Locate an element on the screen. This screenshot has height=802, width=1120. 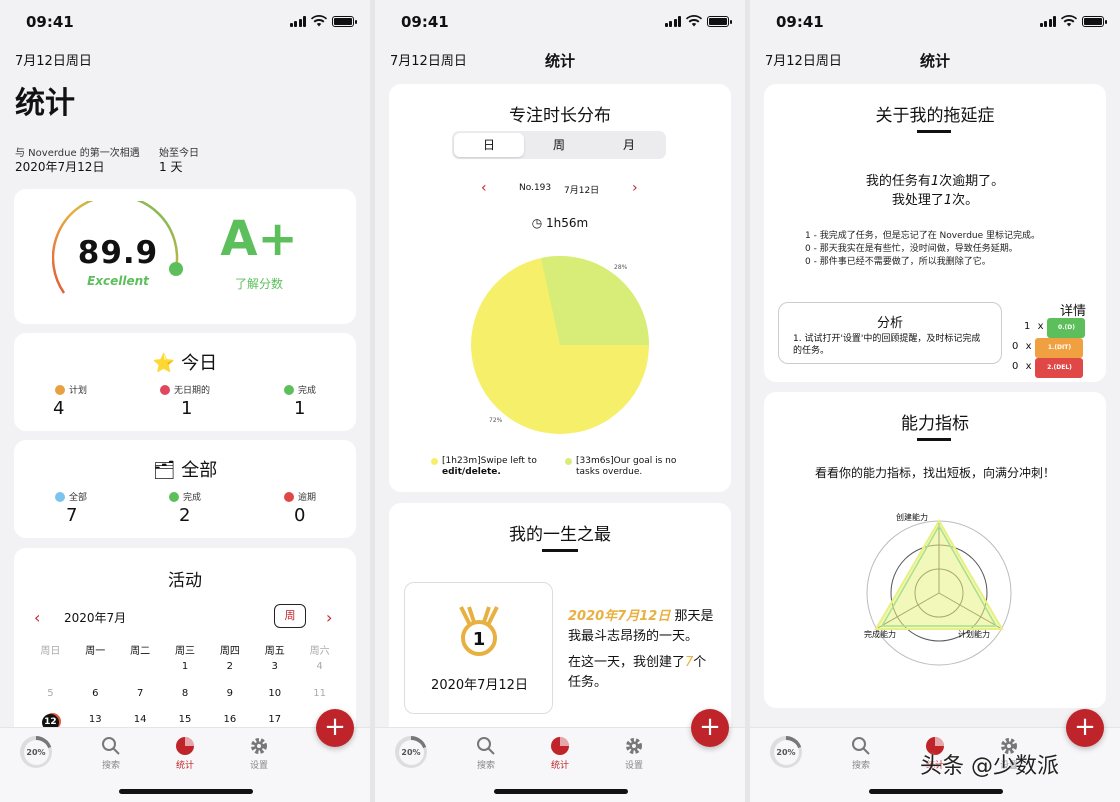
legend-item-2: [33m6s]Our goal is no tasks overdue. is located at coordinates (620, 467).